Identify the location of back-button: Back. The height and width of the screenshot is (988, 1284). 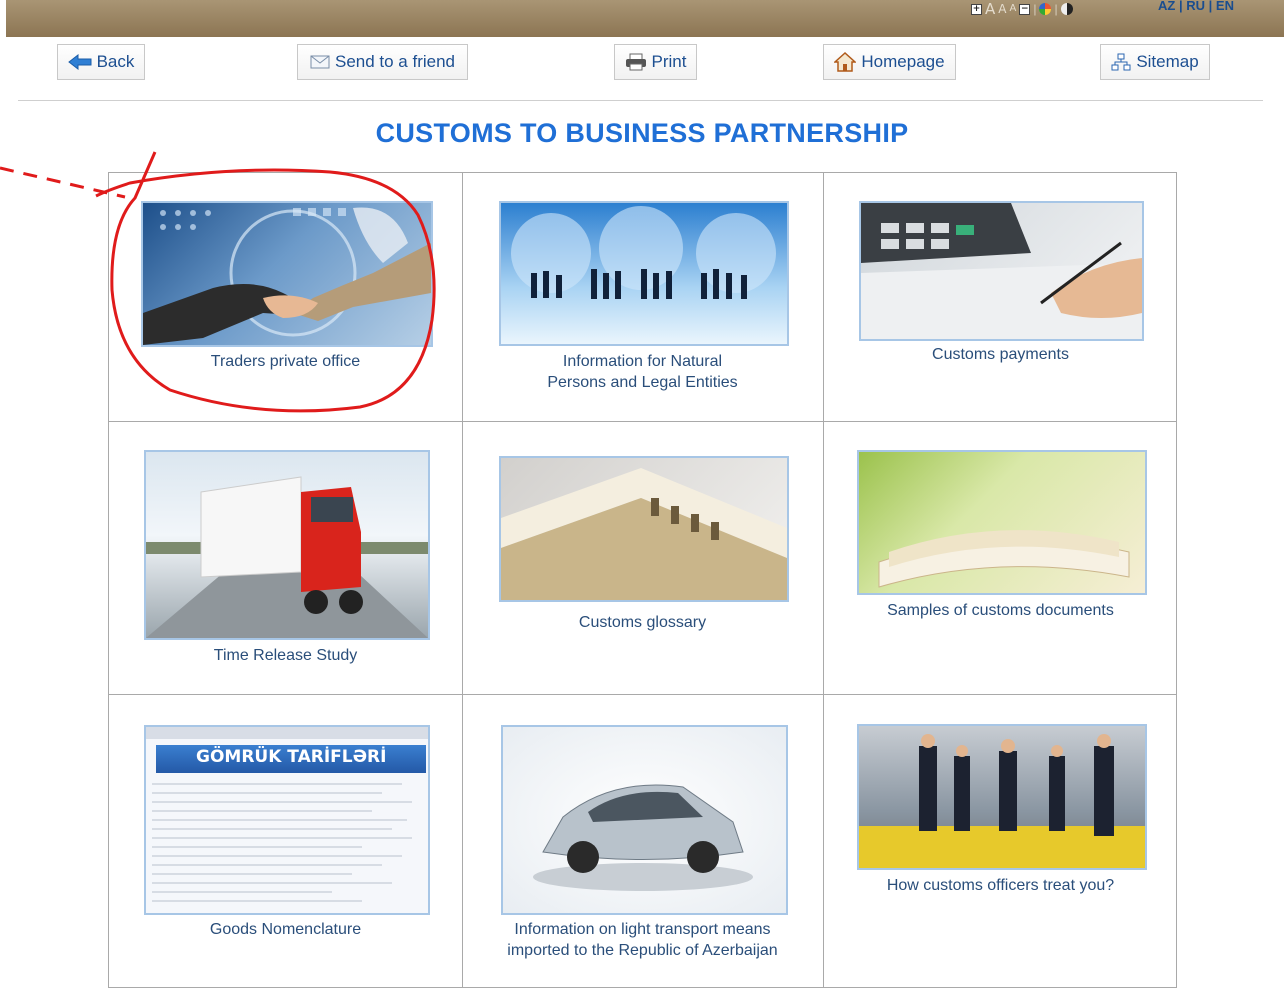
(101, 62).